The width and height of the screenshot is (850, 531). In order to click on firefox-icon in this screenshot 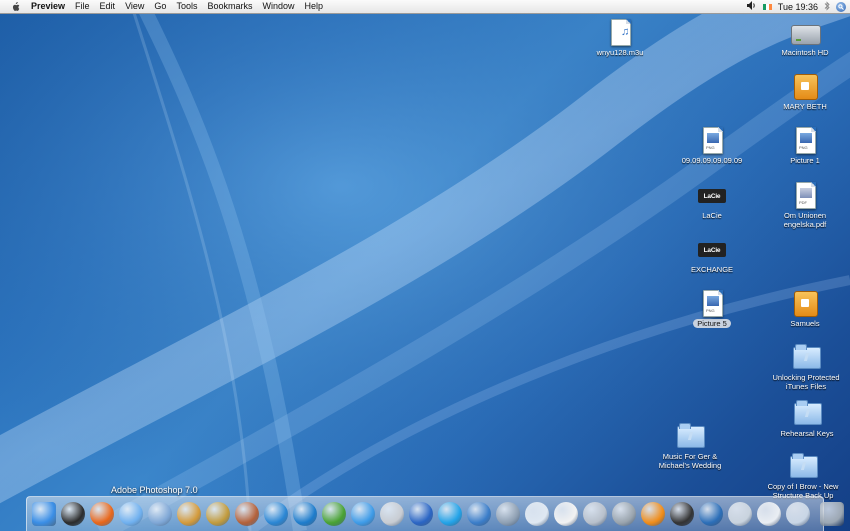, I will do `click(102, 514)`.